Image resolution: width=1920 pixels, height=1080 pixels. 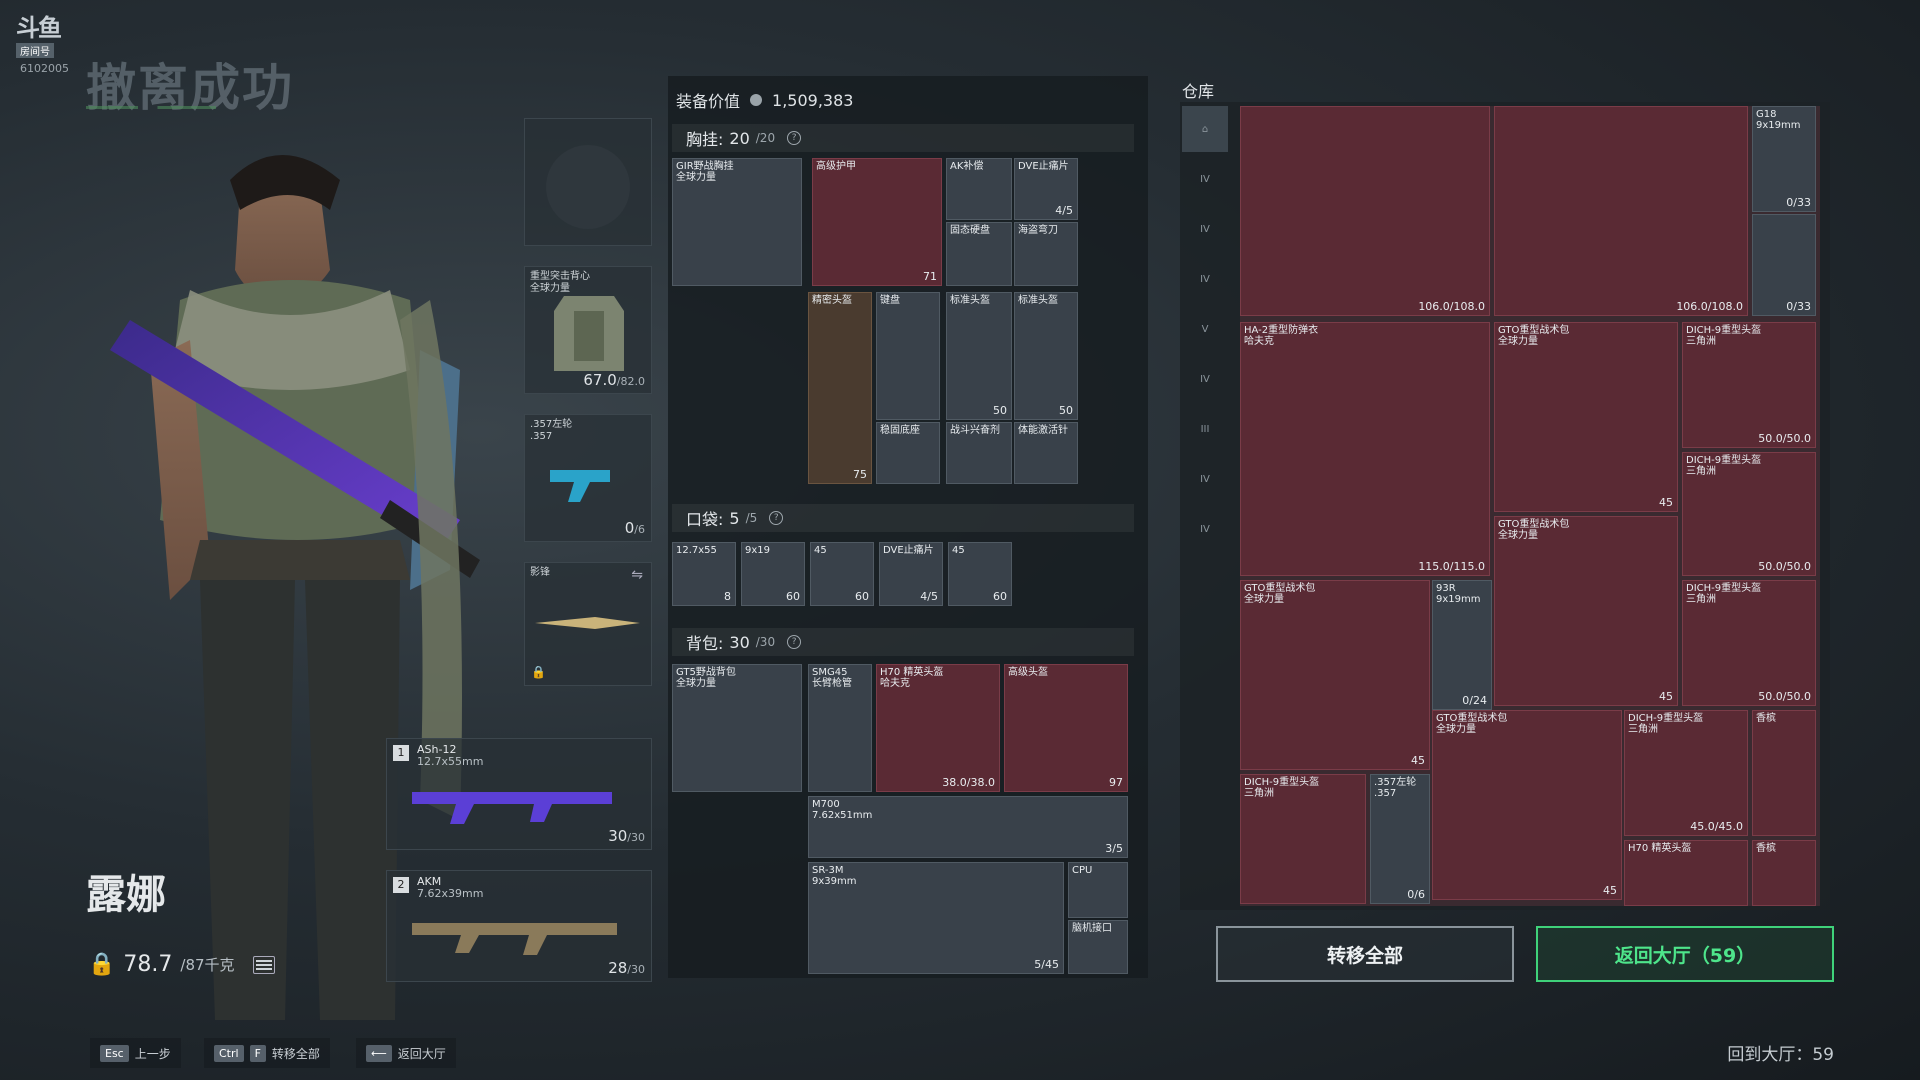 I want to click on pocket-item: DVE止痛片 4/5, so click(x=911, y=574).